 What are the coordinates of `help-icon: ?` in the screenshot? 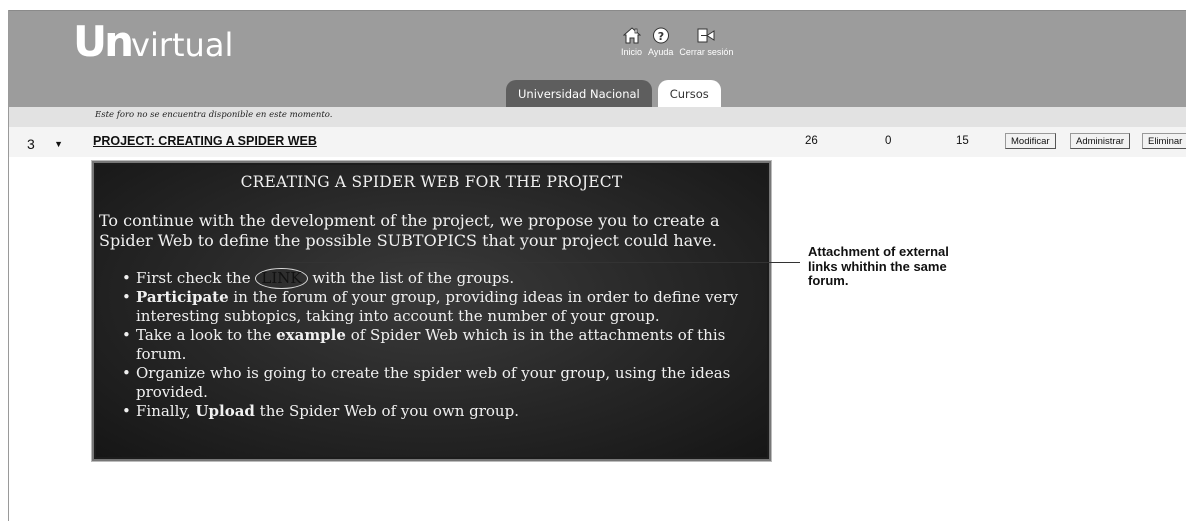 It's located at (660, 35).